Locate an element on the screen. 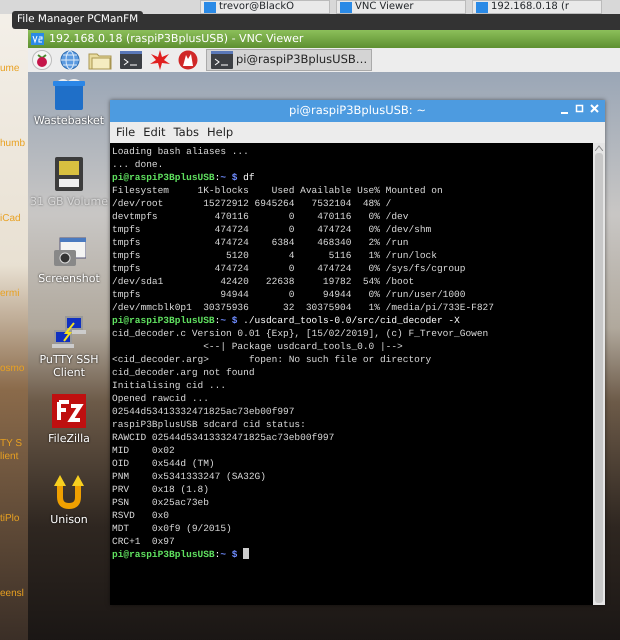 The width and height of the screenshot is (620, 640). prompt-line: pi@raspiP3BplusUSB:~ $ df is located at coordinates (184, 177).